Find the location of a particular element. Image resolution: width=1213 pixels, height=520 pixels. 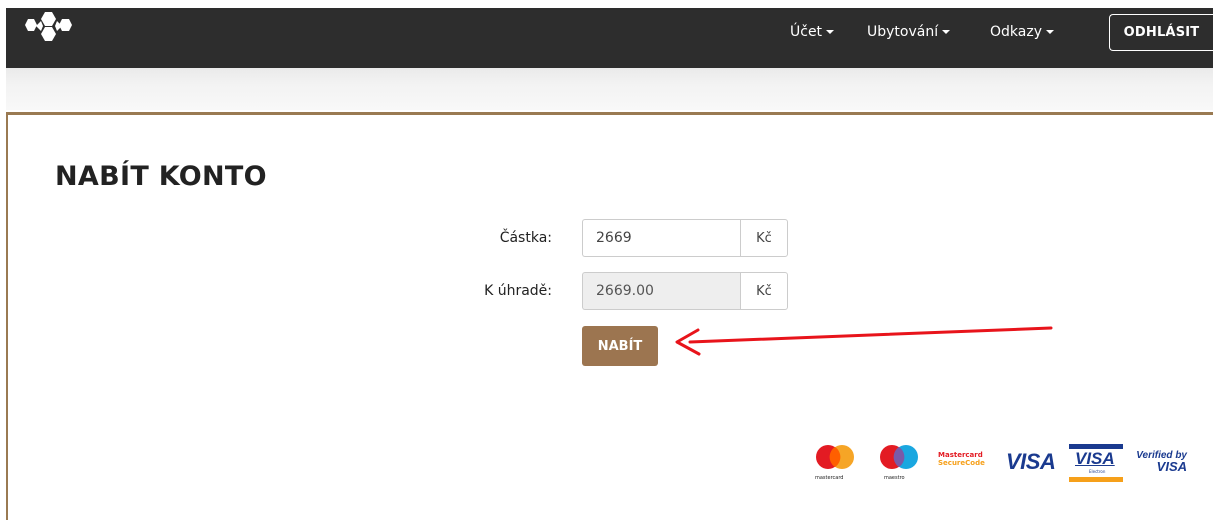

red-arrow-annotation is located at coordinates (864, 341).